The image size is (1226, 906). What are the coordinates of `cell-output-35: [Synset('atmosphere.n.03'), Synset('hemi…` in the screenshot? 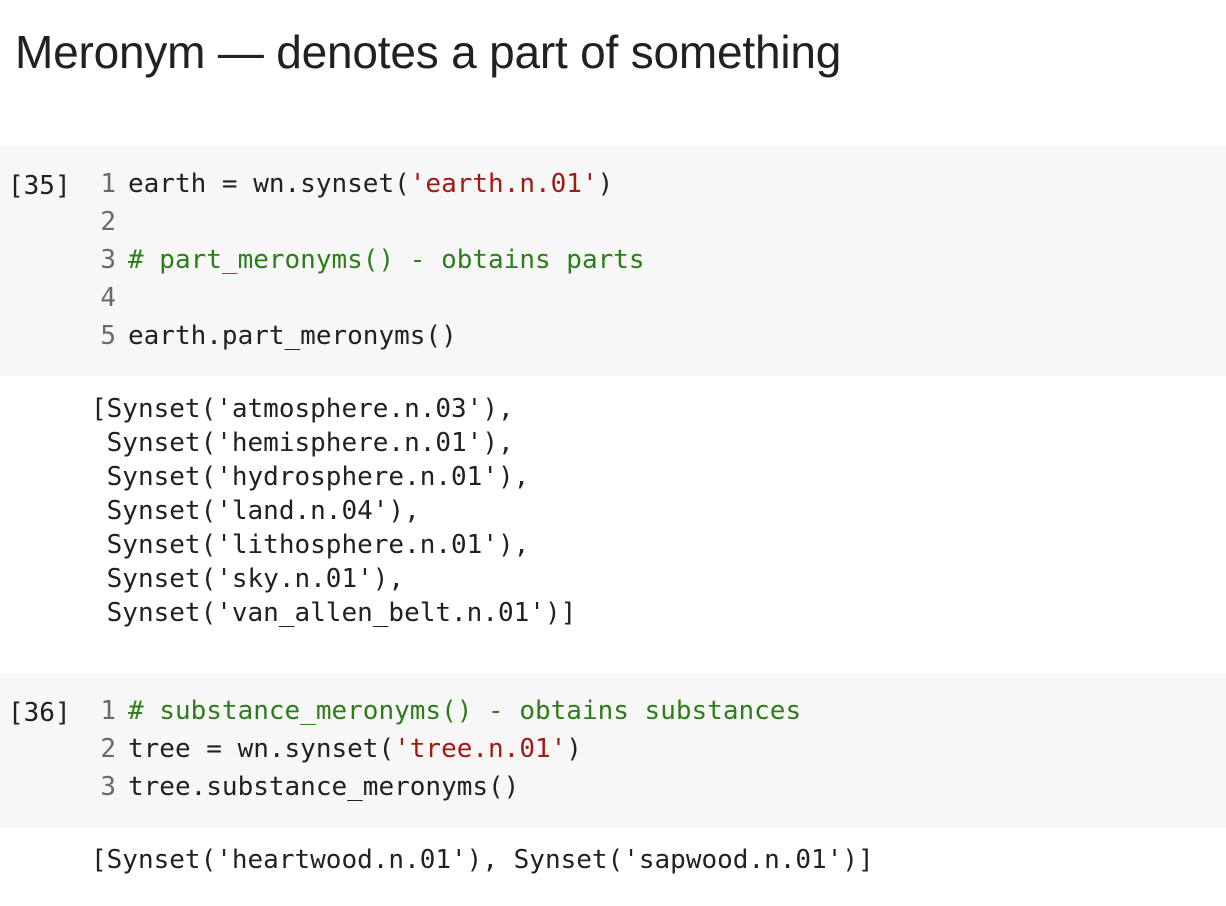 It's located at (333, 511).